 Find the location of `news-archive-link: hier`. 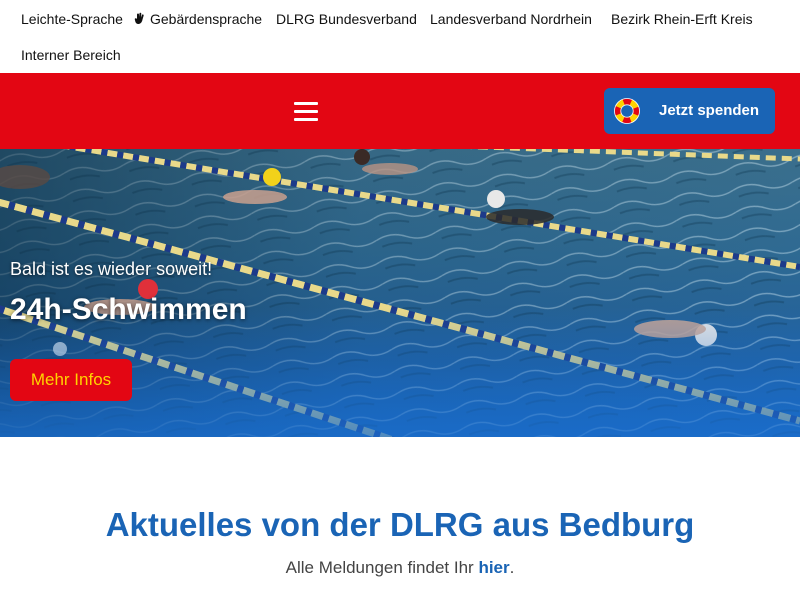

news-archive-link: hier is located at coordinates (493, 567).